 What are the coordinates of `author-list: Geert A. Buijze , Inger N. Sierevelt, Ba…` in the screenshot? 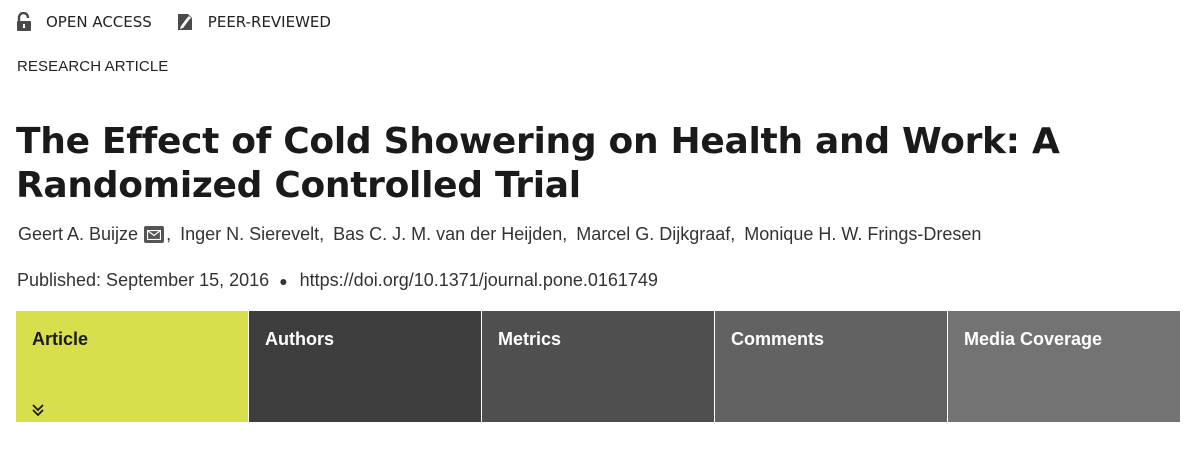 It's located at (500, 234).